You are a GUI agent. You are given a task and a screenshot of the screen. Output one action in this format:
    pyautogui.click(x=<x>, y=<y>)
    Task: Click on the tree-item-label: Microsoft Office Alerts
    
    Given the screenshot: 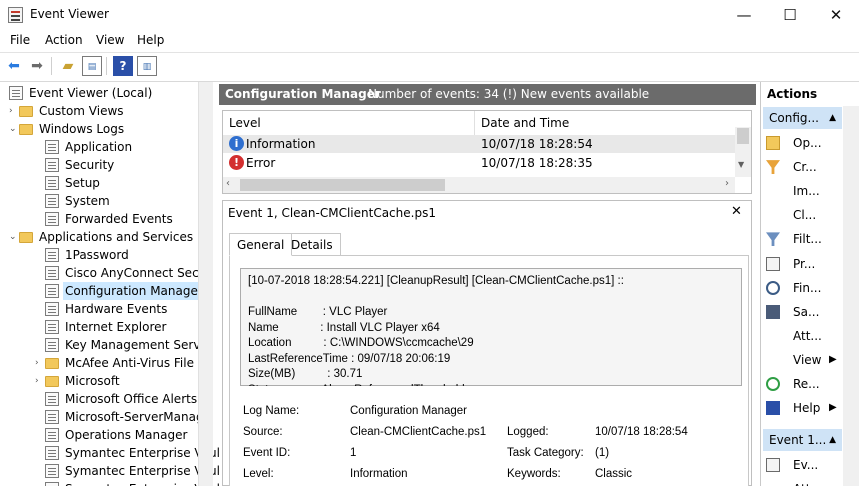 What is the action you would take?
    pyautogui.click(x=131, y=399)
    